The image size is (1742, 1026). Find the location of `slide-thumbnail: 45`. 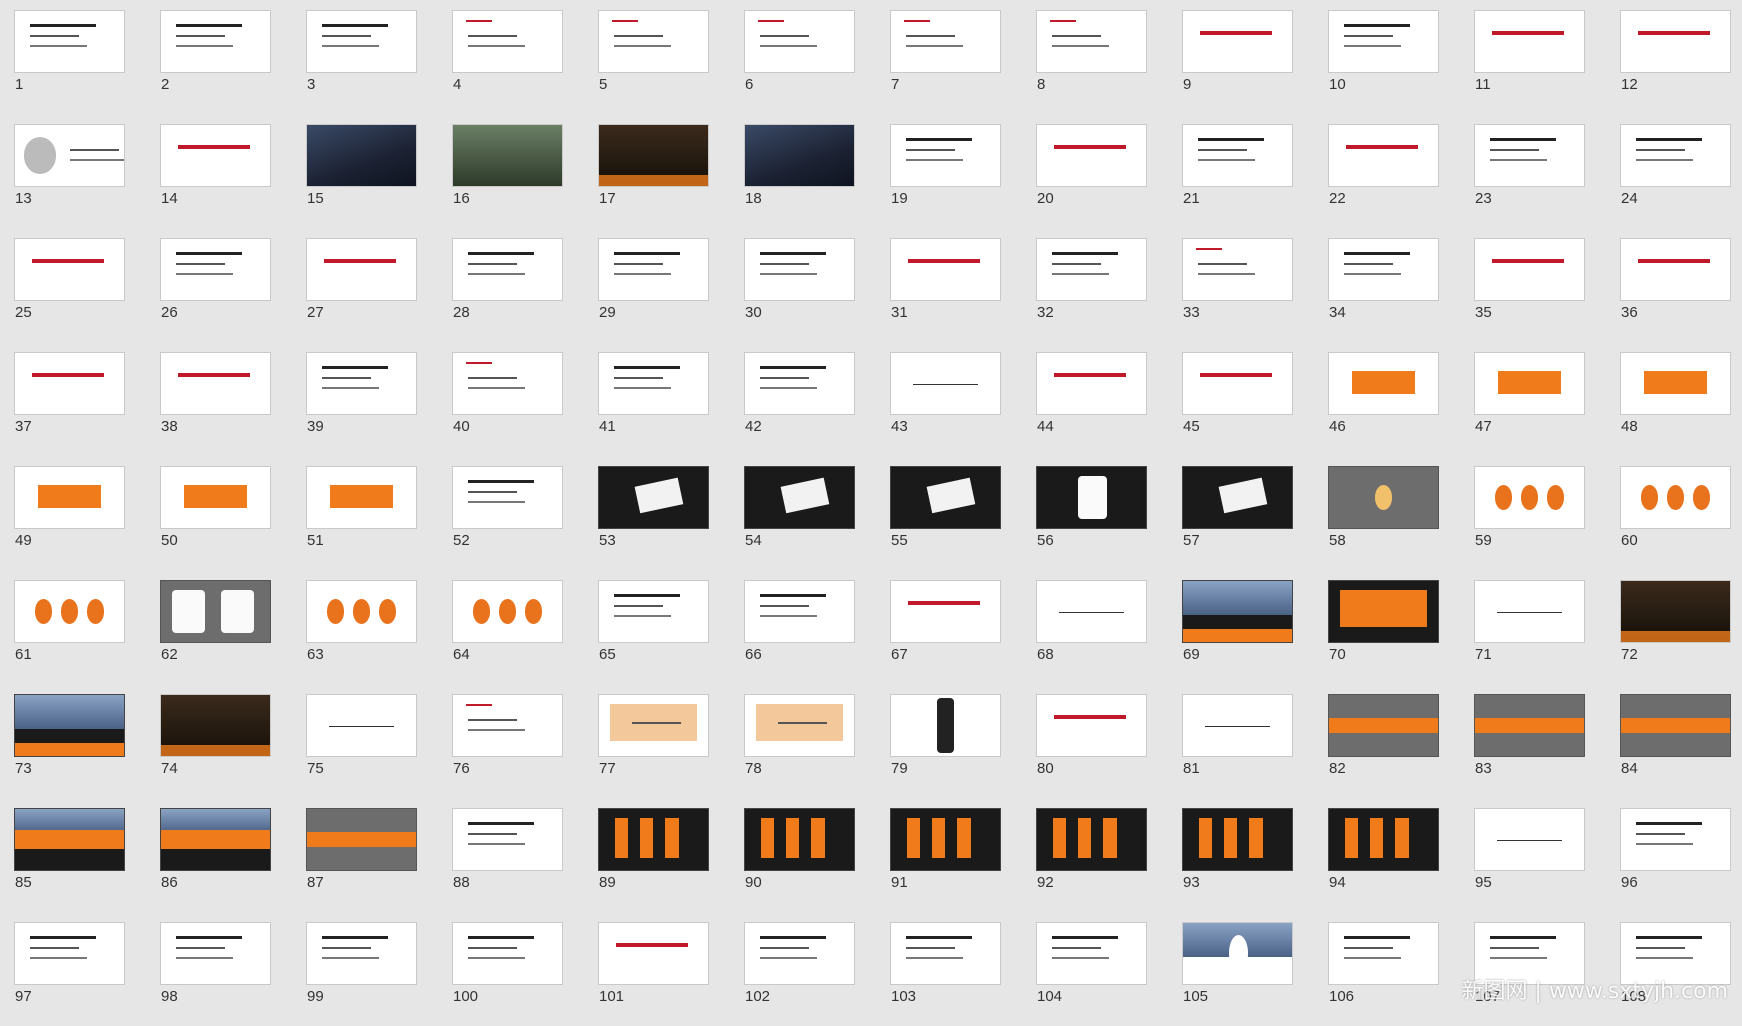

slide-thumbnail: 45 is located at coordinates (1241, 399).